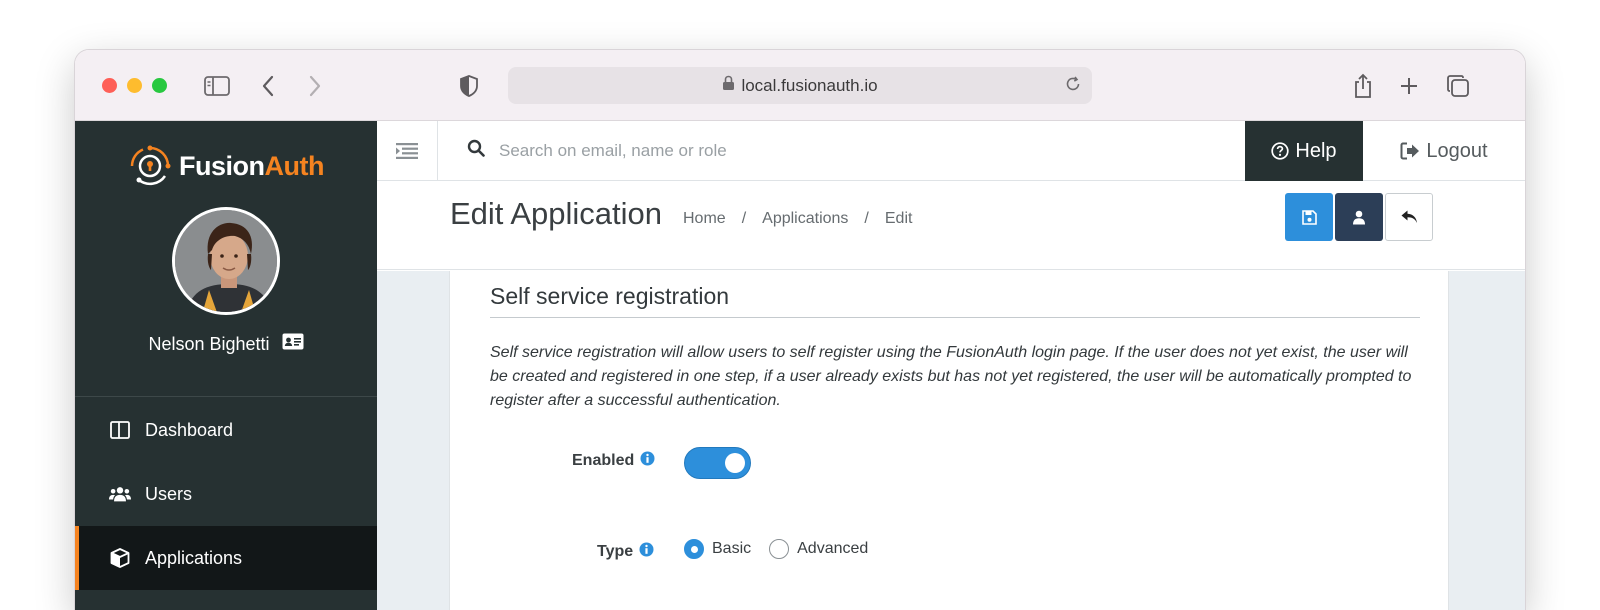  What do you see at coordinates (189, 429) in the screenshot?
I see `sidebar-item-label: Dashboard` at bounding box center [189, 429].